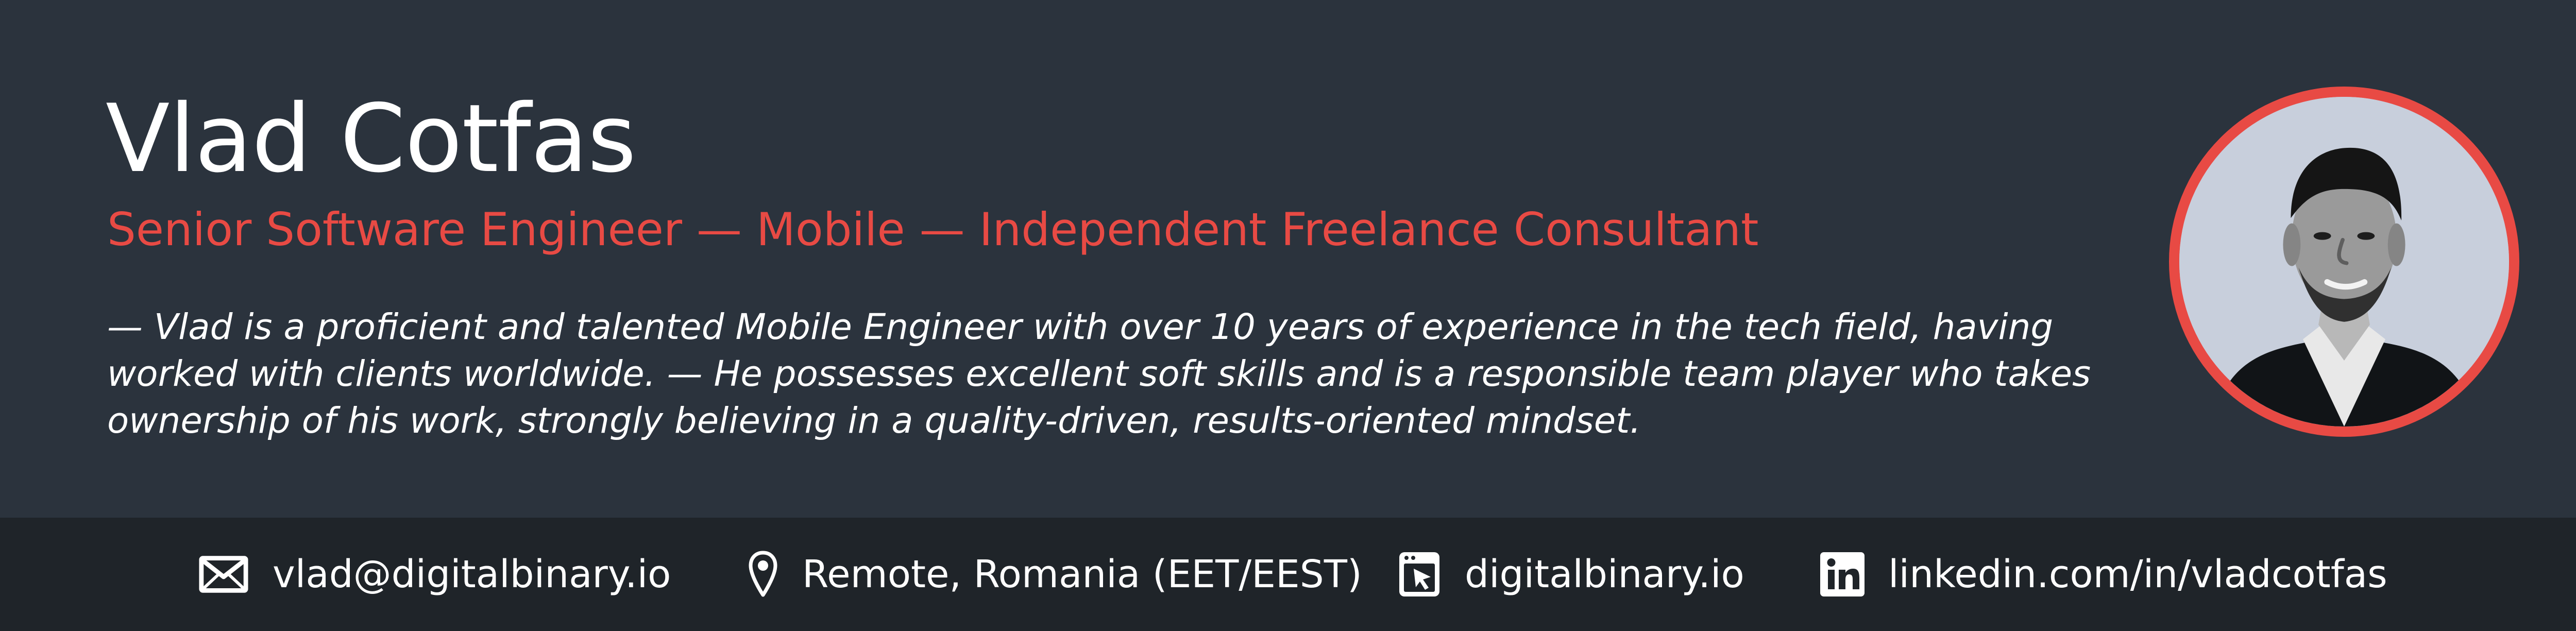 Image resolution: width=2576 pixels, height=631 pixels. What do you see at coordinates (1604, 574) in the screenshot?
I see `website-text: digitalbinary.io` at bounding box center [1604, 574].